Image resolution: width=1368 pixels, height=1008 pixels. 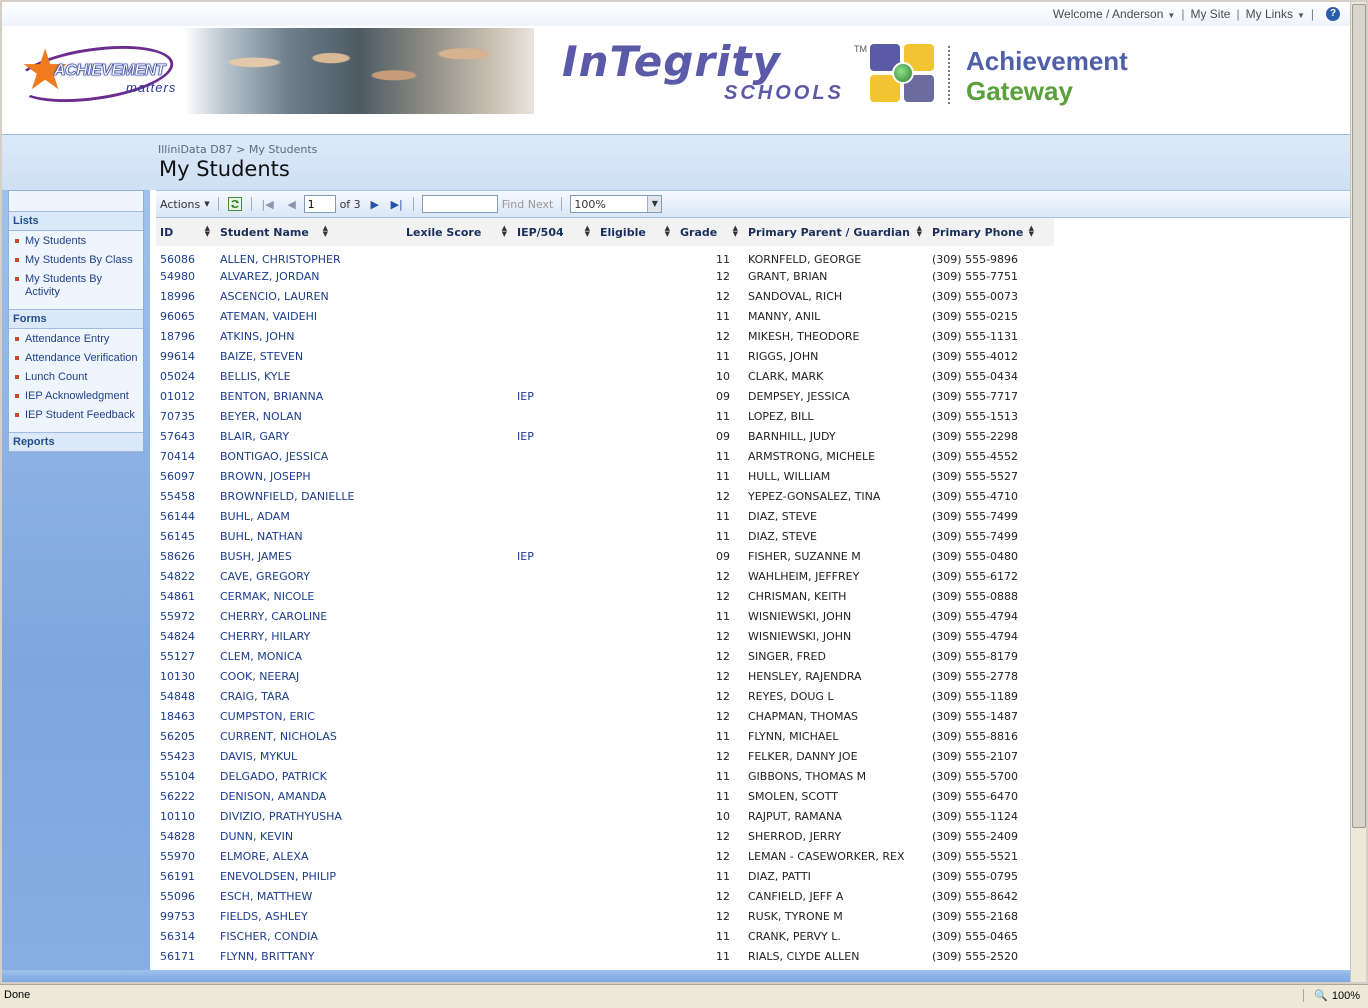 What do you see at coordinates (309, 396) in the screenshot?
I see `cell-student-name: BENTON, BRIANNA` at bounding box center [309, 396].